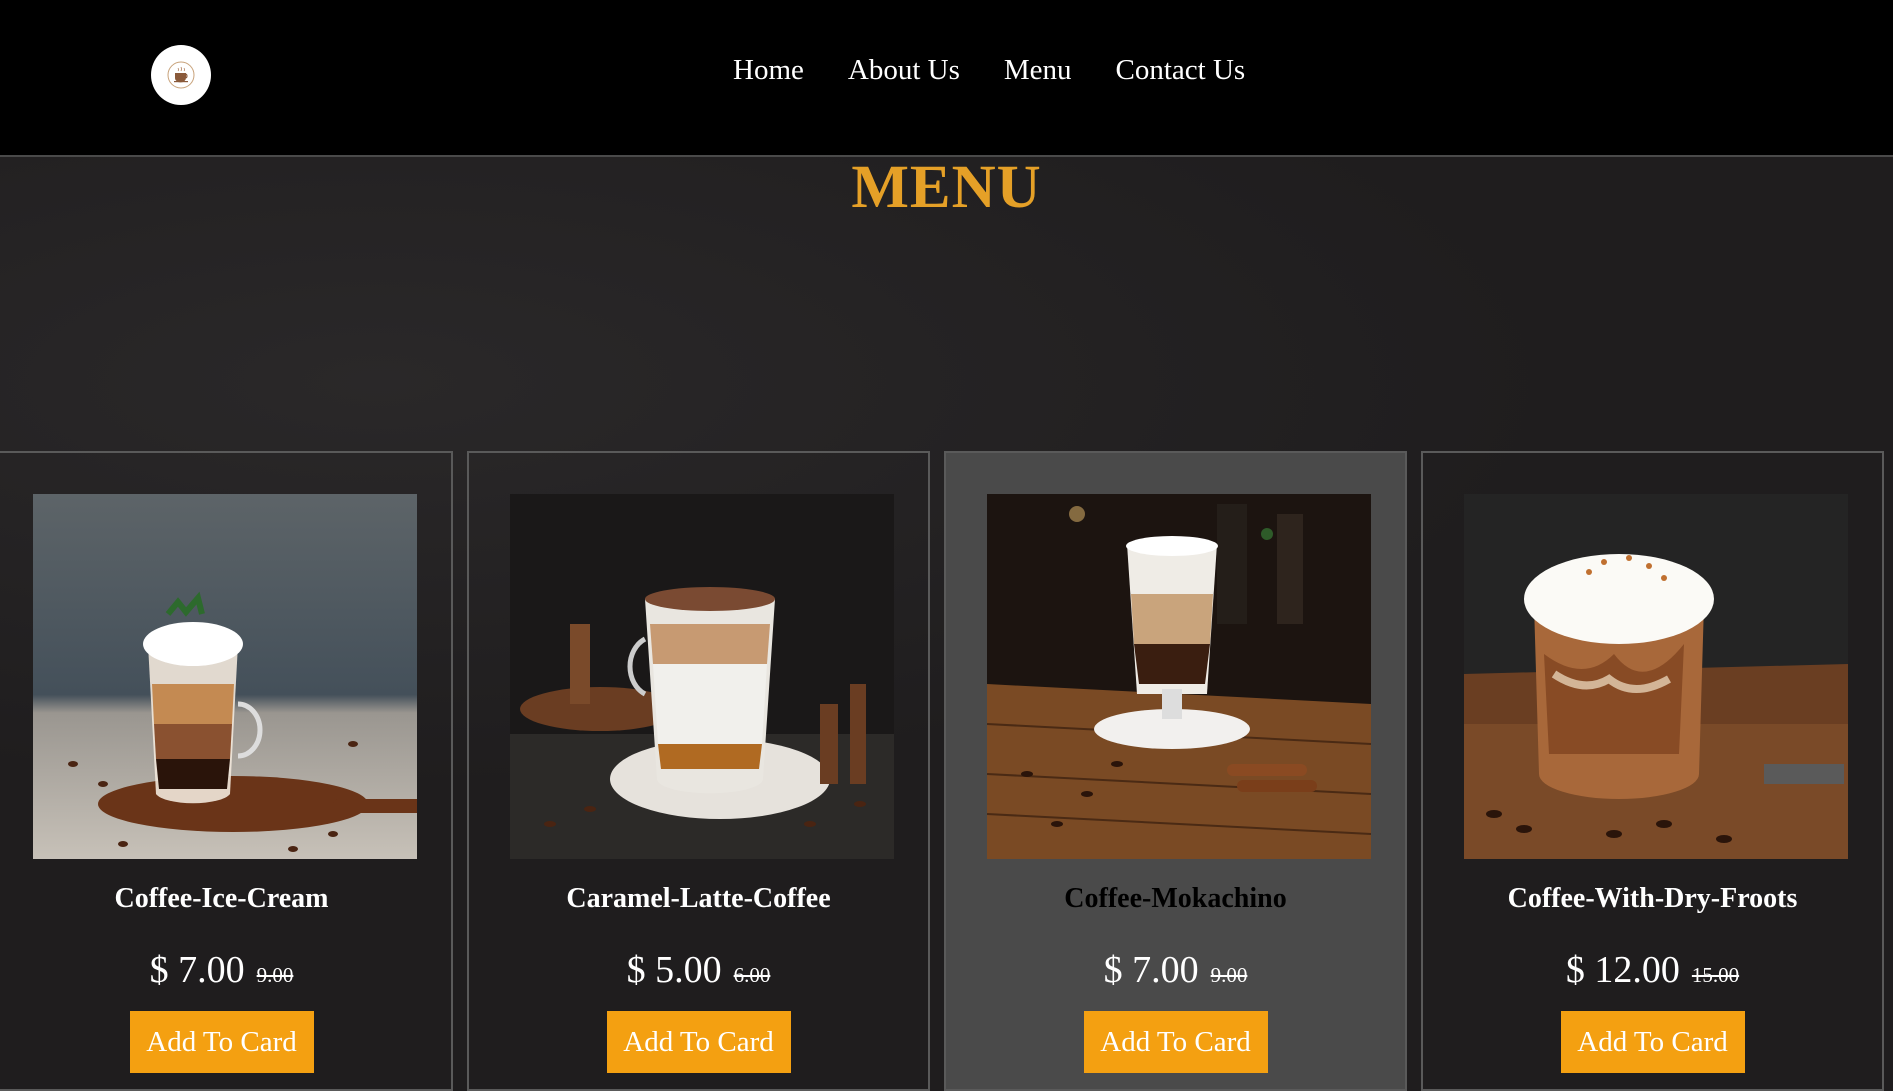 The width and height of the screenshot is (1893, 1091). Describe the element at coordinates (946, 187) in the screenshot. I see `page-title: MENU` at that location.